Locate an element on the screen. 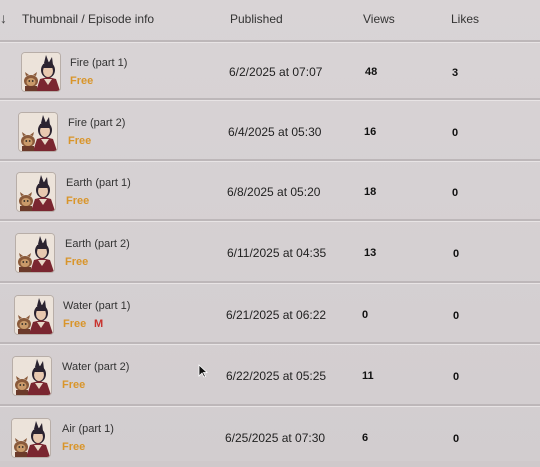 This screenshot has height=467, width=540. published-date: 6/22/2025 at 05:25 is located at coordinates (276, 376).